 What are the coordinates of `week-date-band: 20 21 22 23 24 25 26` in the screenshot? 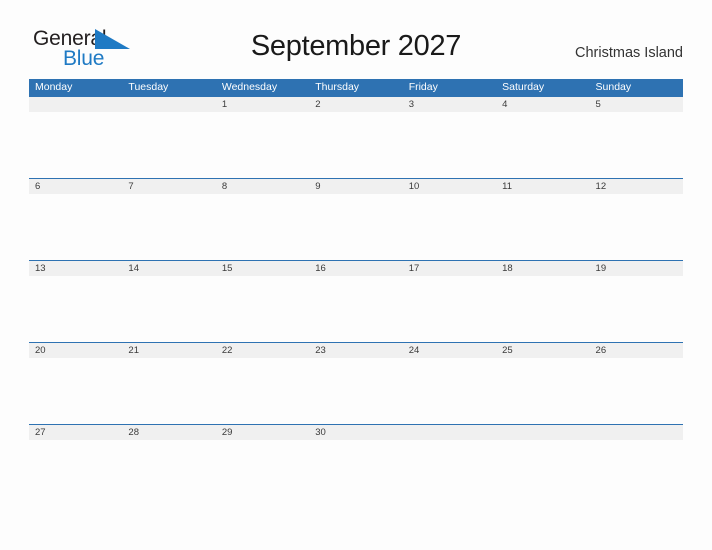 It's located at (356, 350).